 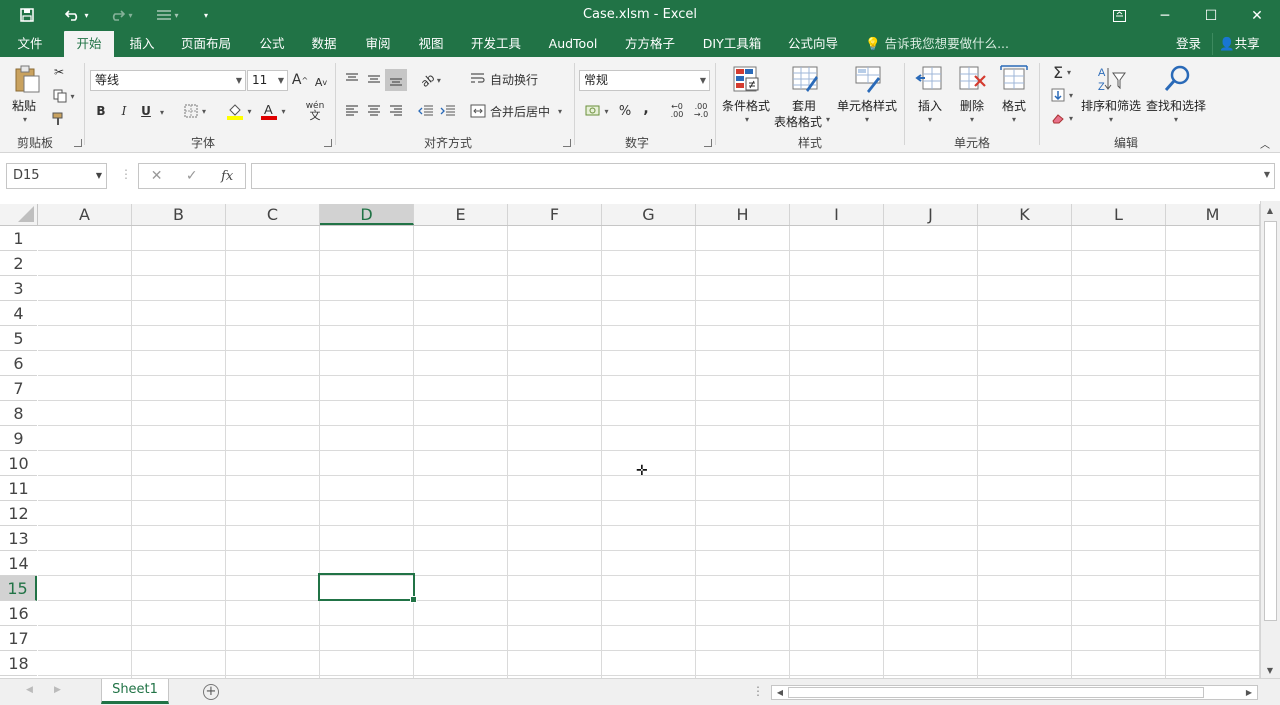 I want to click on conditional-formatting-label: 条件格式, so click(x=746, y=105).